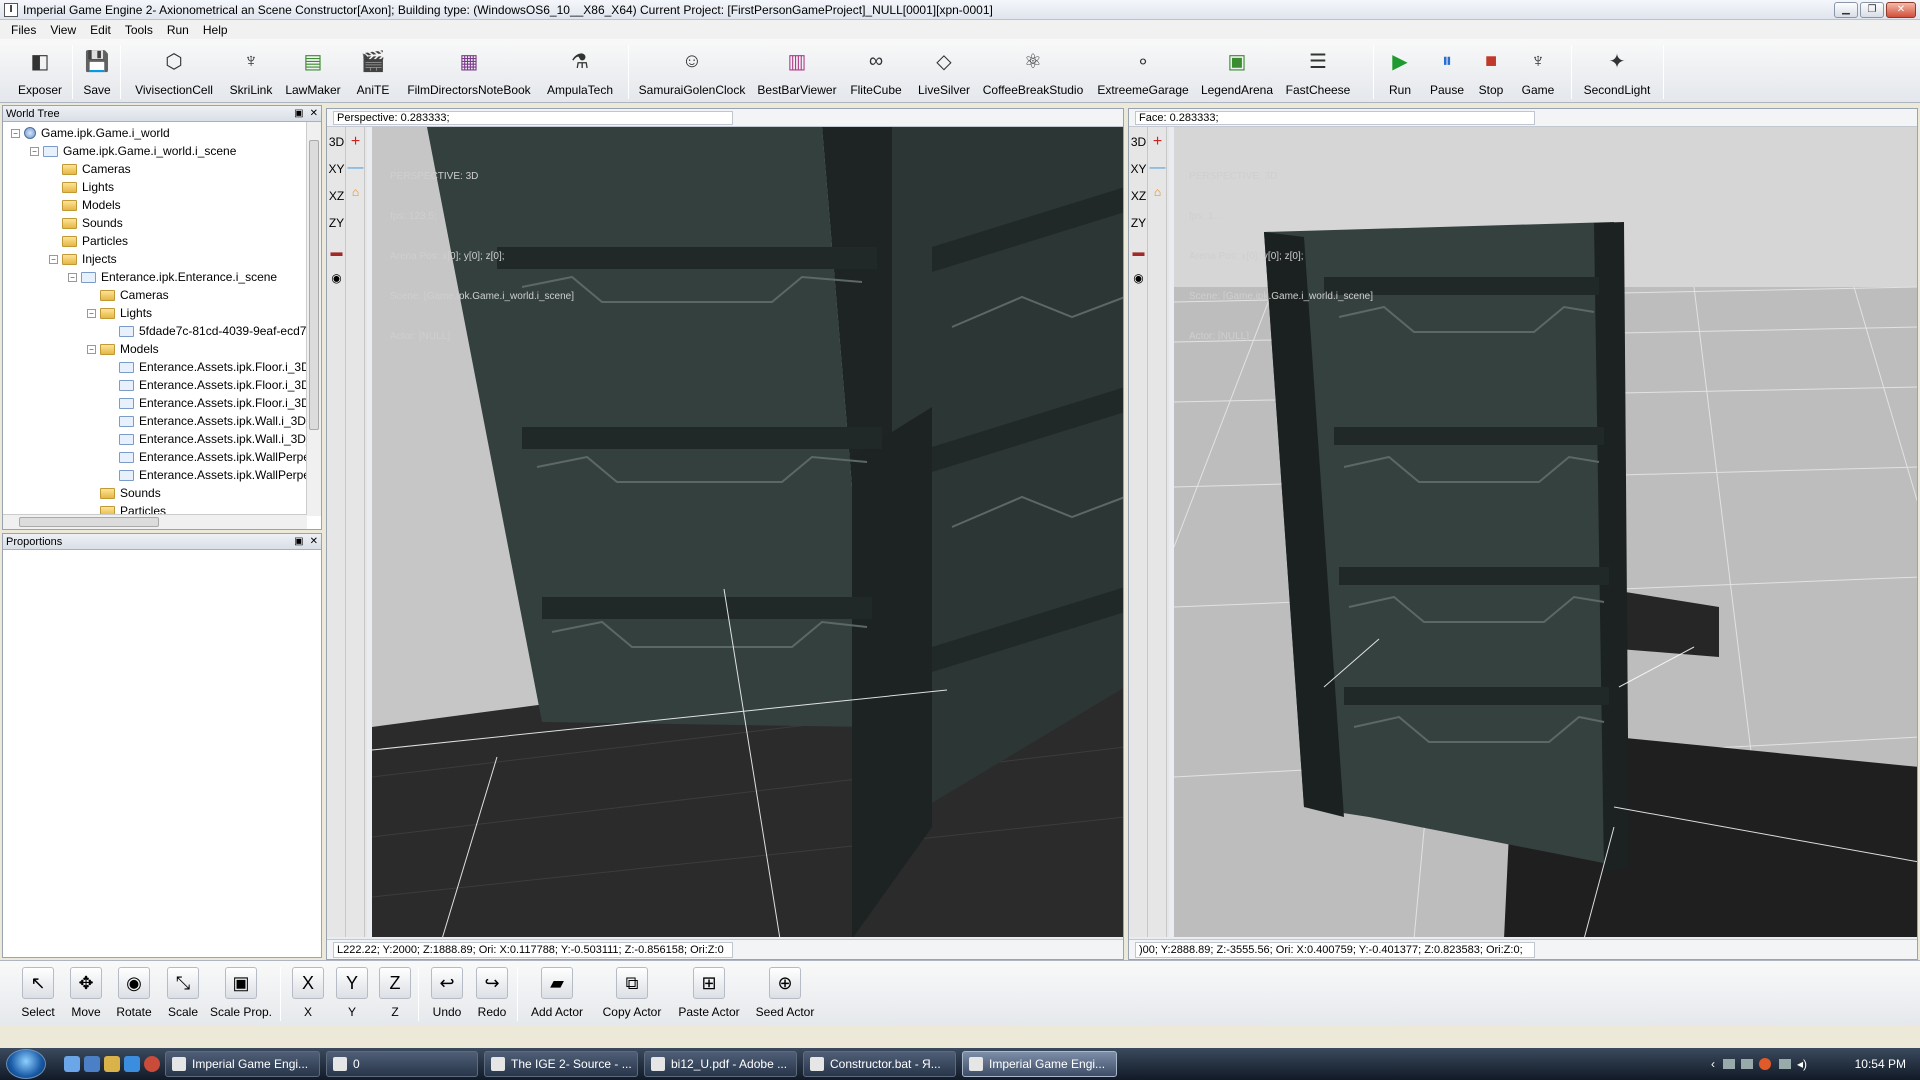  What do you see at coordinates (468, 72) in the screenshot?
I see `toolbar-button-filmdirectorsnotebook: ▦ FilmDirectorsNoteBook` at bounding box center [468, 72].